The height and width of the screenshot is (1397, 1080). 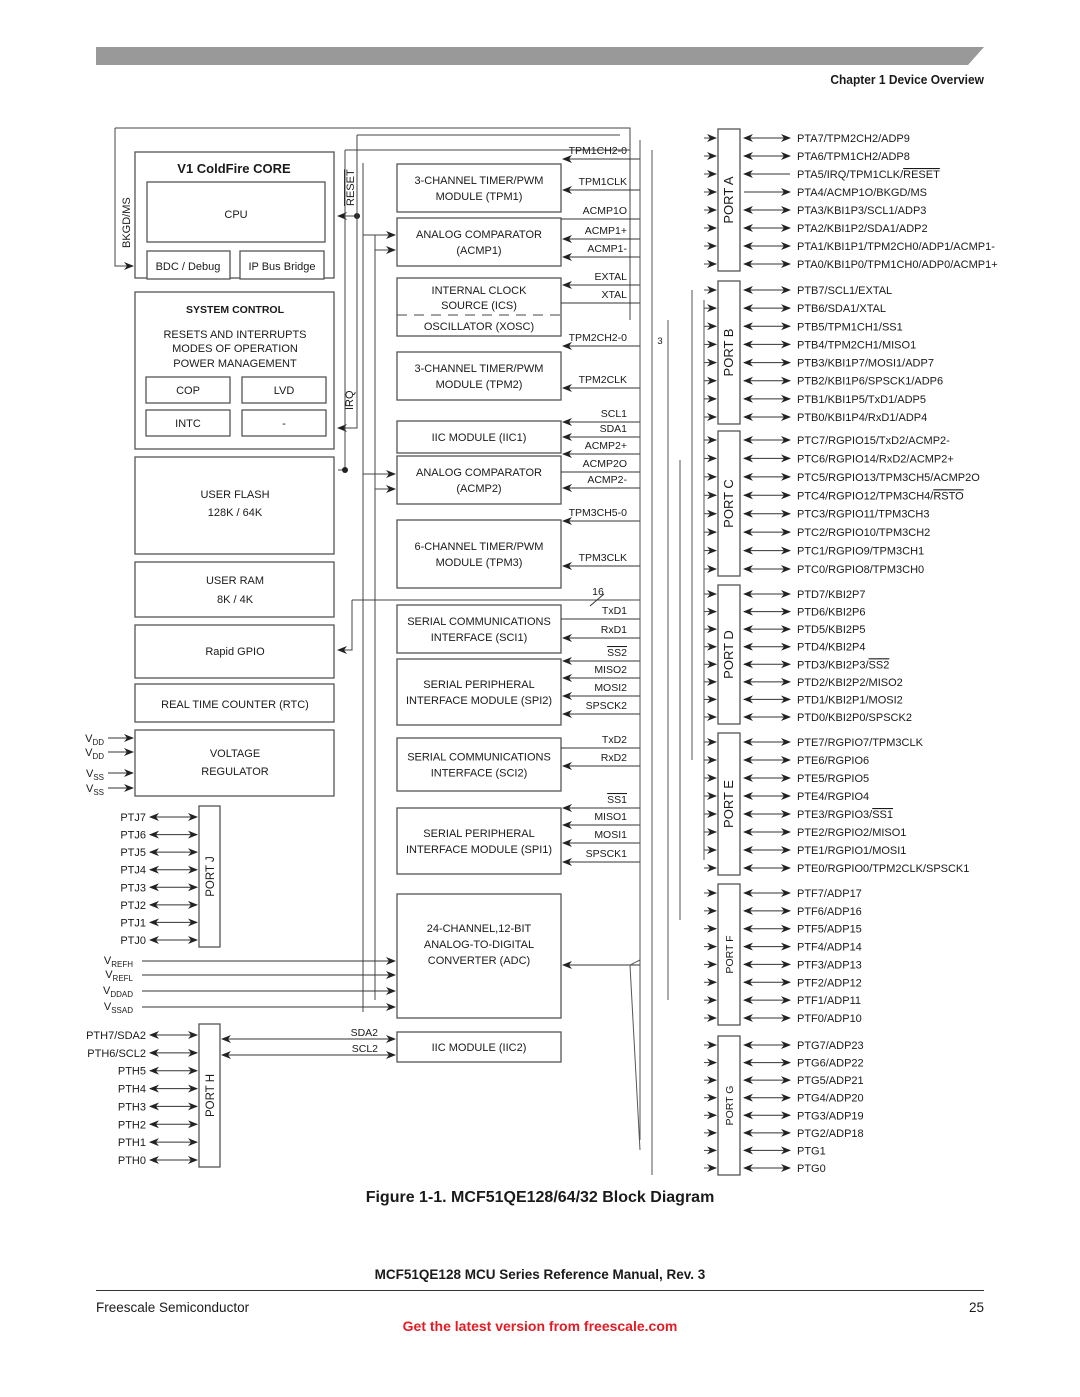 What do you see at coordinates (831, 630) in the screenshot?
I see `pin-label: PTD5/KBI2P5` at bounding box center [831, 630].